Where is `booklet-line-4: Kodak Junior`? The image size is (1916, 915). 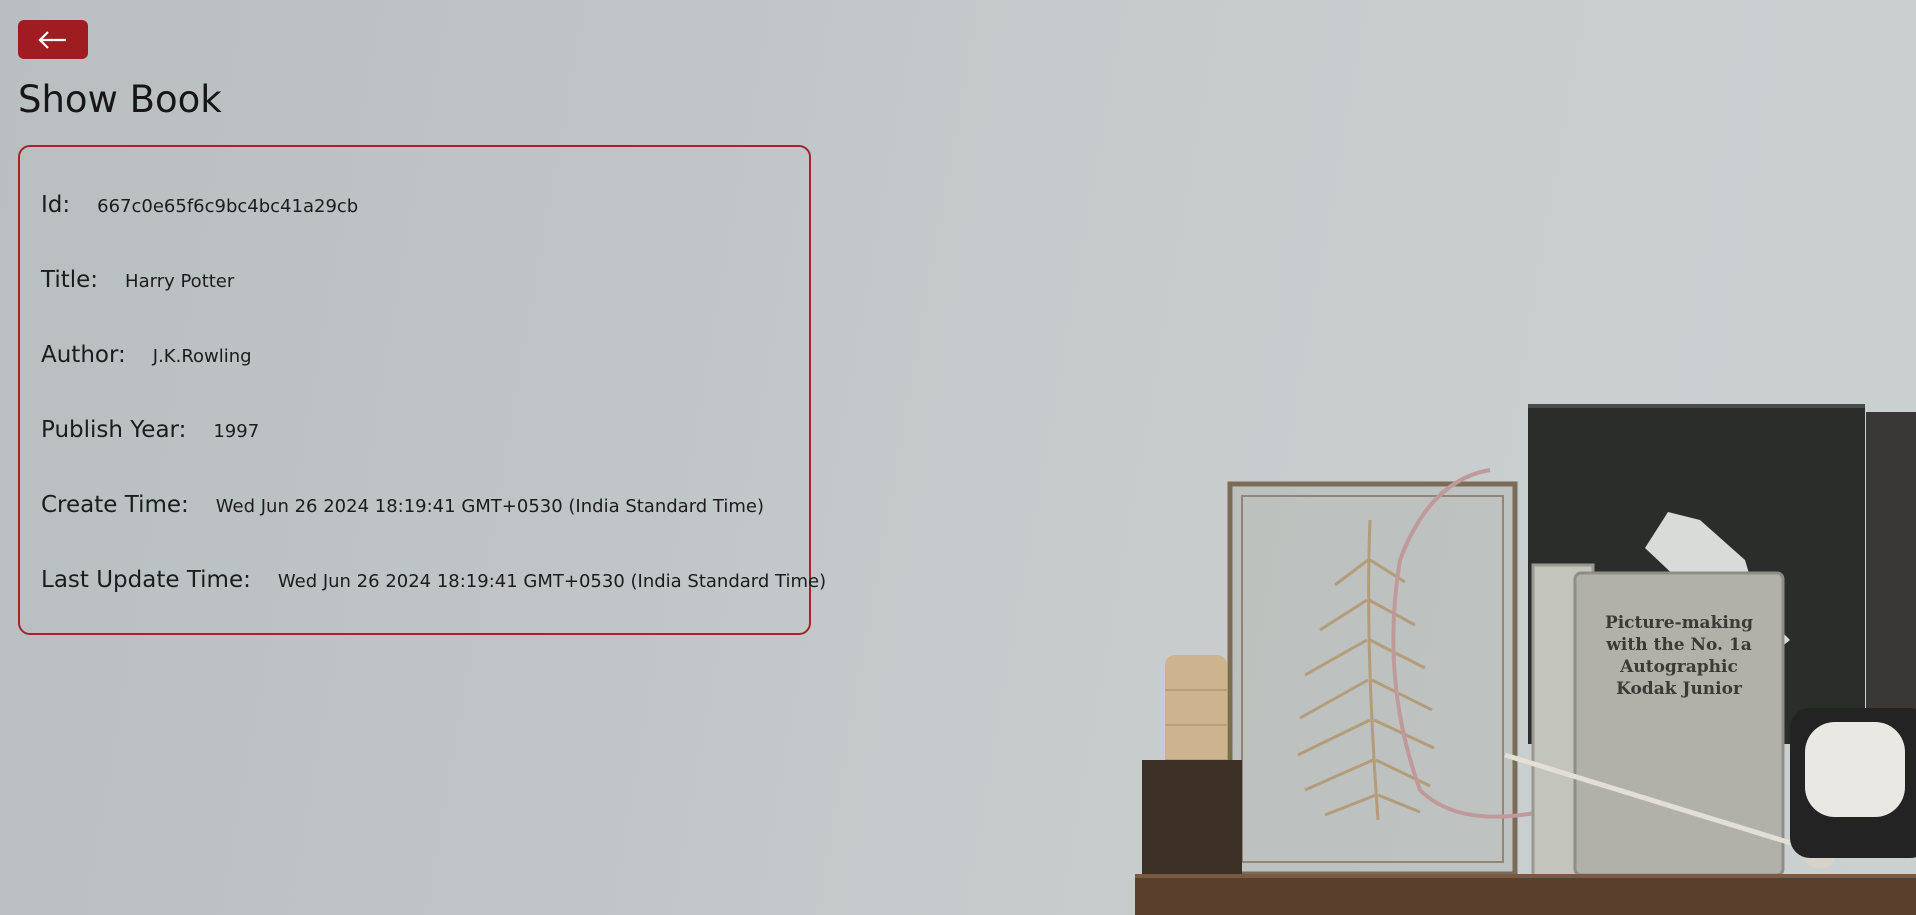 booklet-line-4: Kodak Junior is located at coordinates (1679, 689).